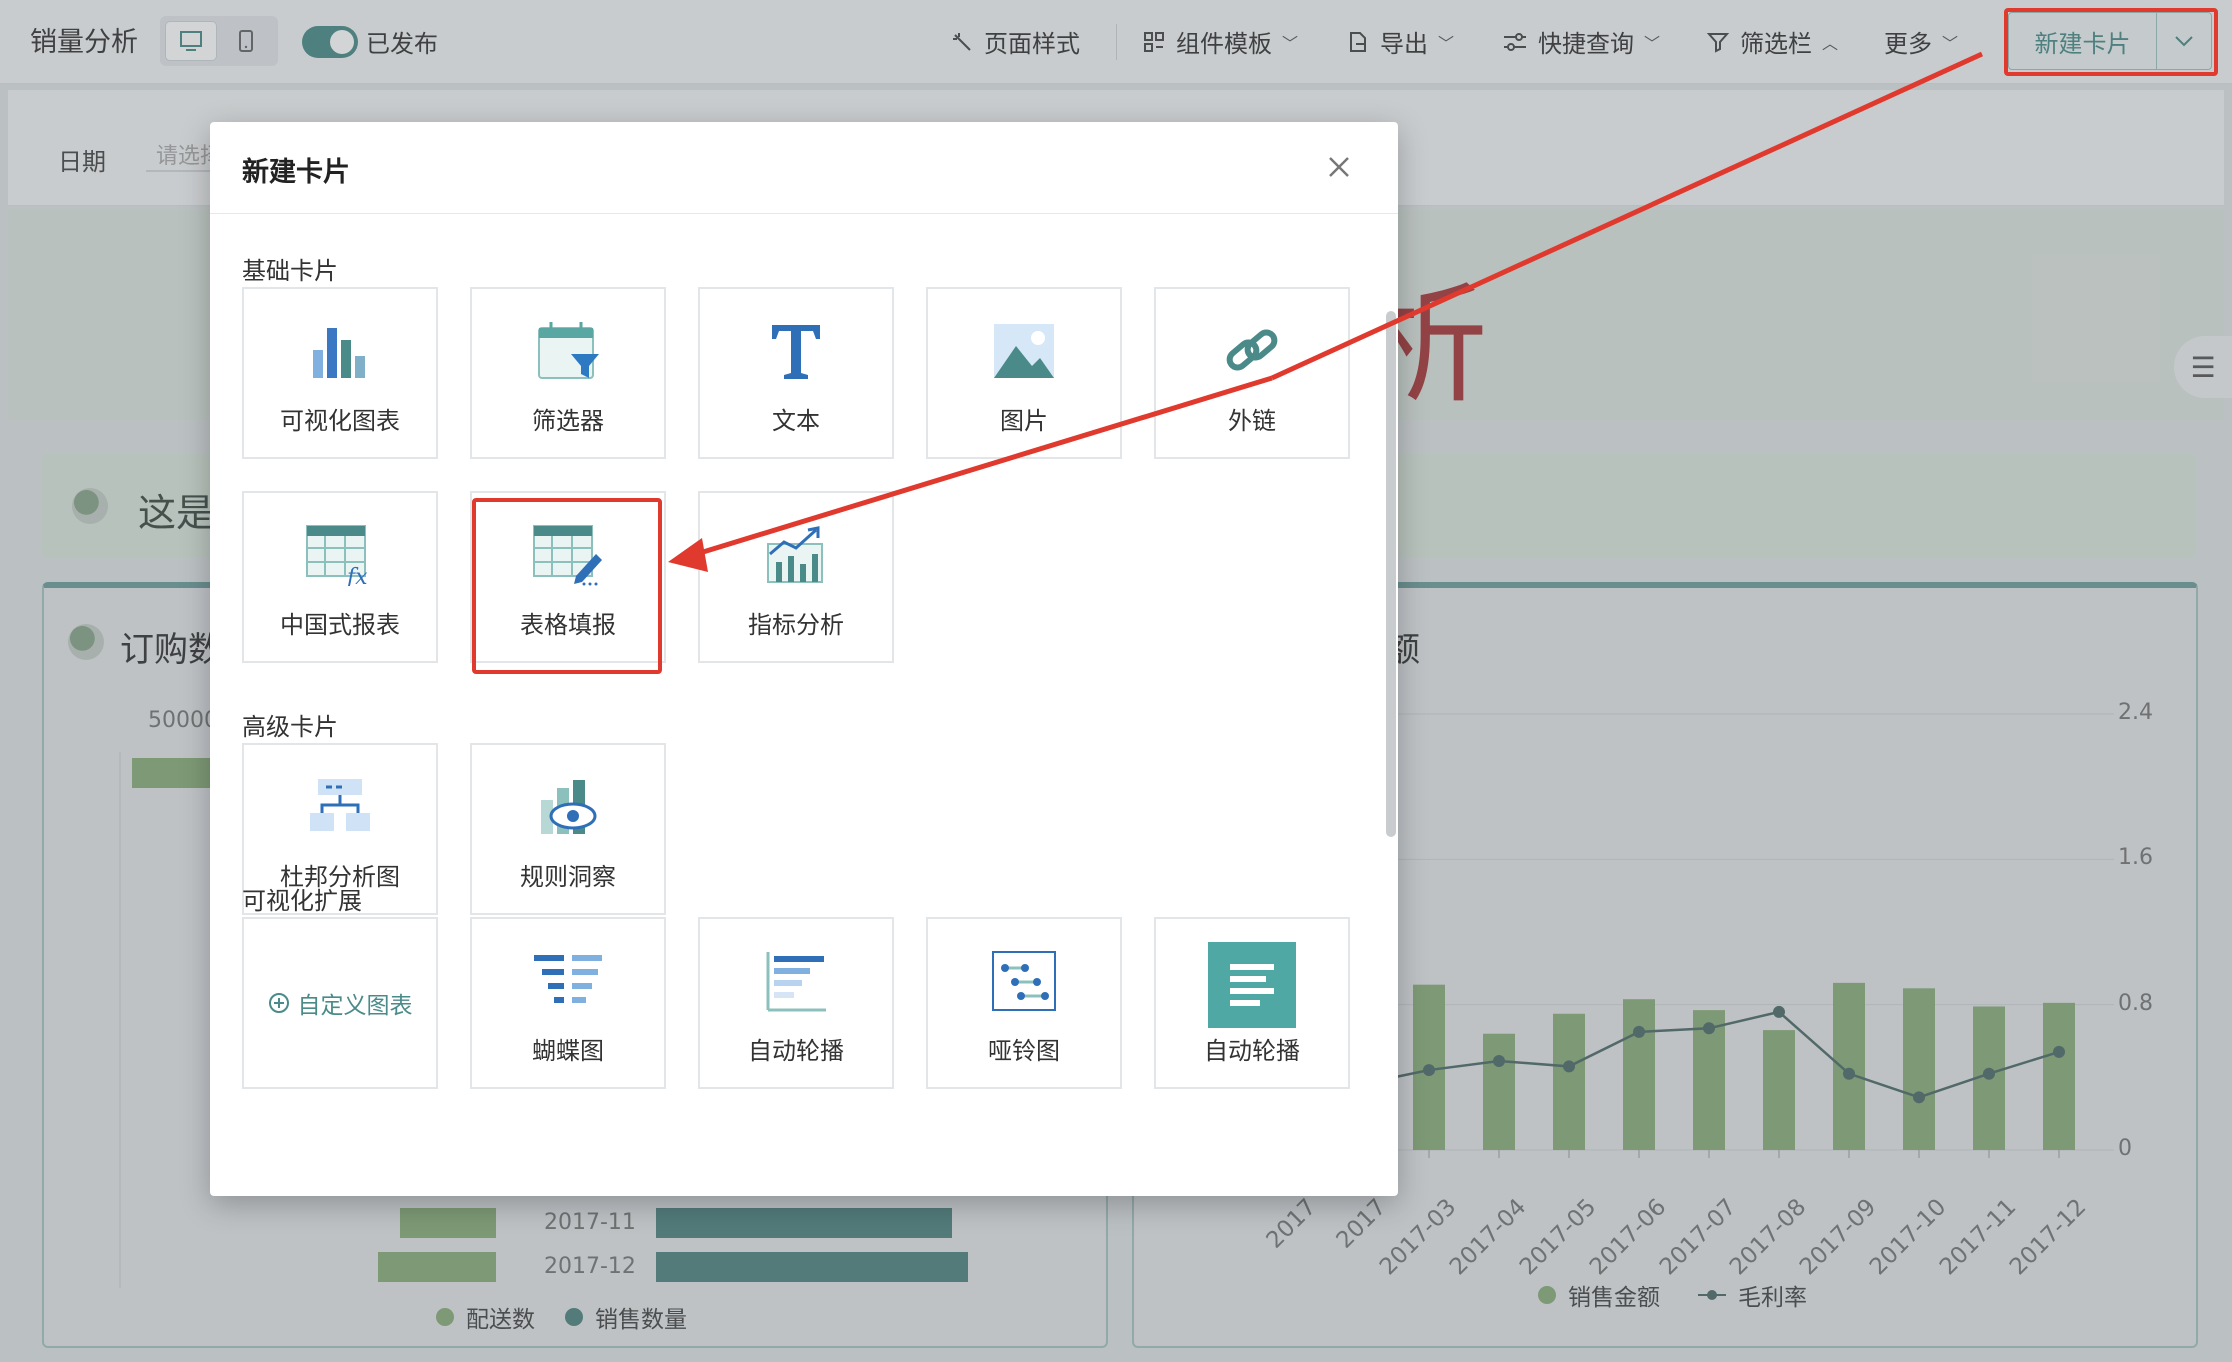 Image resolution: width=2232 pixels, height=1362 pixels. I want to click on svg-text: fx, so click(356, 575).